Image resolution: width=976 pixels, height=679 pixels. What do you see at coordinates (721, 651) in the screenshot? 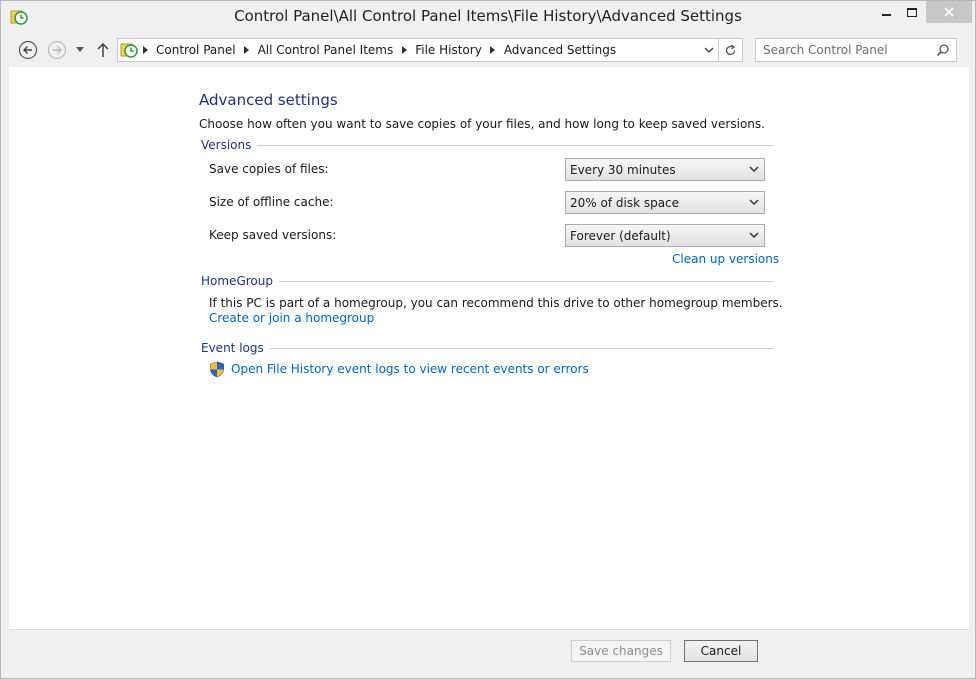
I see `cancel-button: Cancel` at bounding box center [721, 651].